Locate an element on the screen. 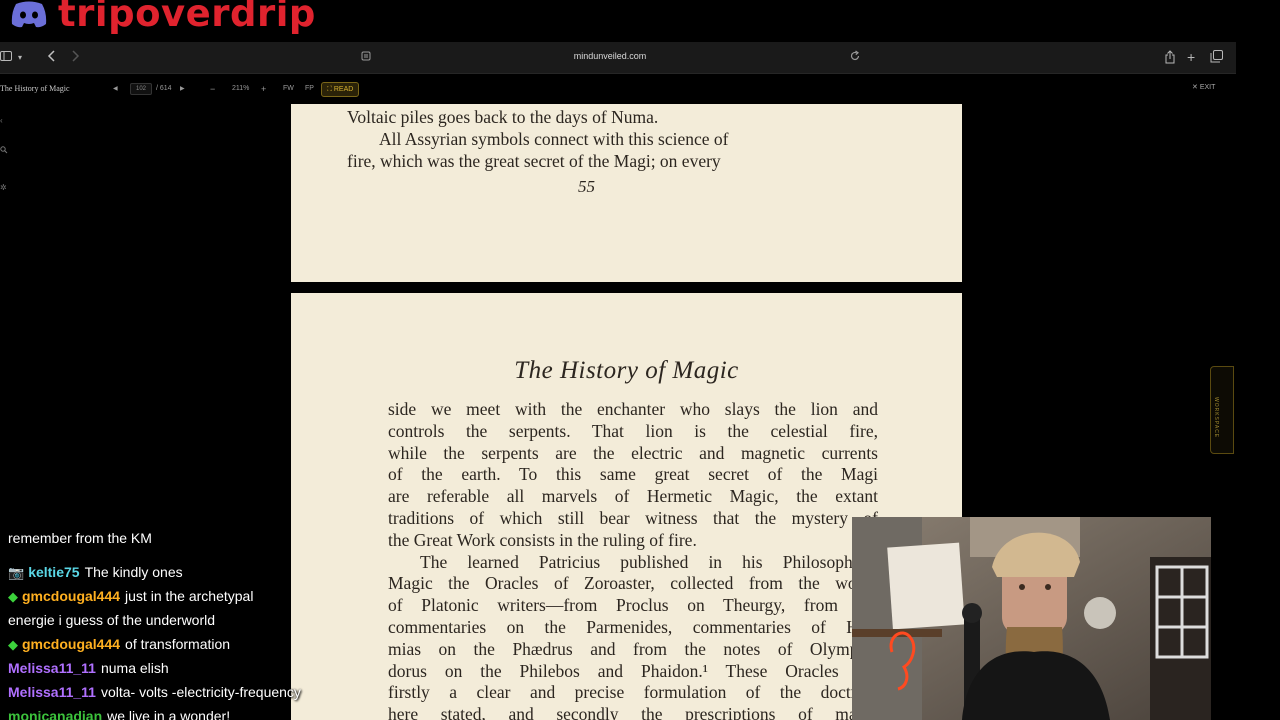 This screenshot has width=1280, height=720. chat-text: The kindly ones is located at coordinates (133, 572).